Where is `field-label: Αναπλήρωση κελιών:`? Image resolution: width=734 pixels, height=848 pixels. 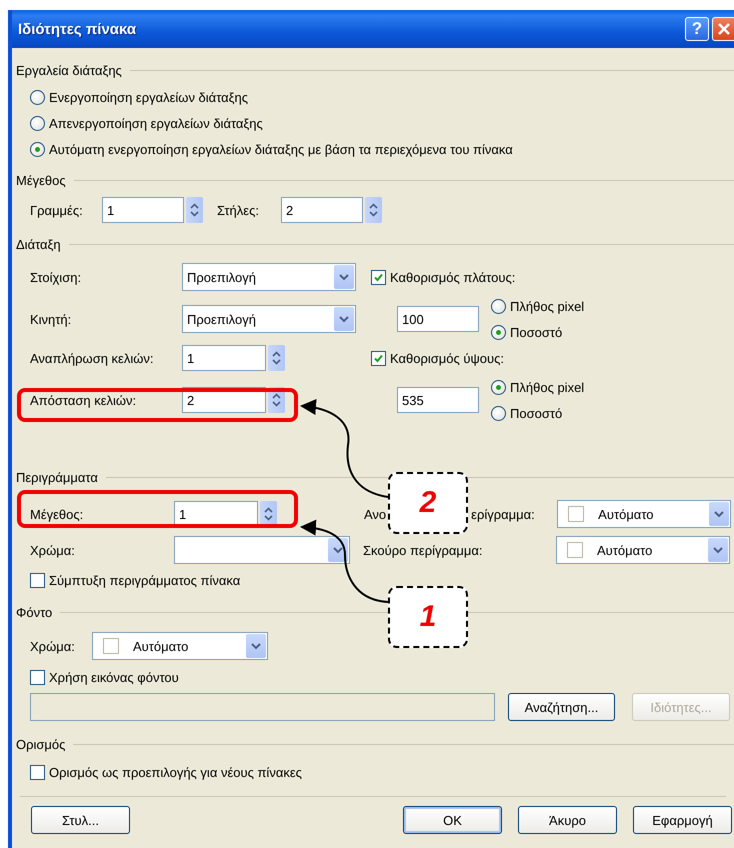
field-label: Αναπλήρωση κελιών: is located at coordinates (92, 358).